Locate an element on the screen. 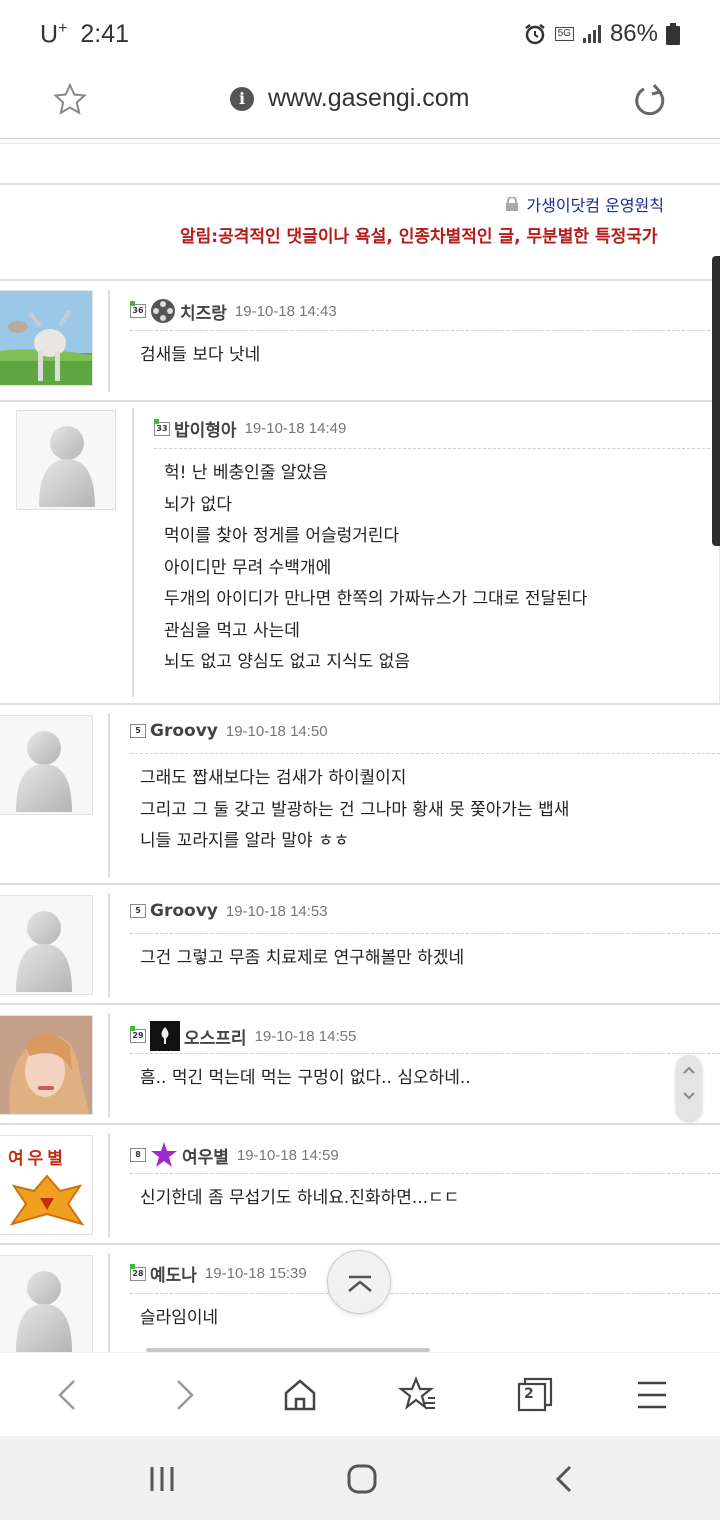  policy-link: 가생이닷컴 운영원칙 is located at coordinates (584, 204).